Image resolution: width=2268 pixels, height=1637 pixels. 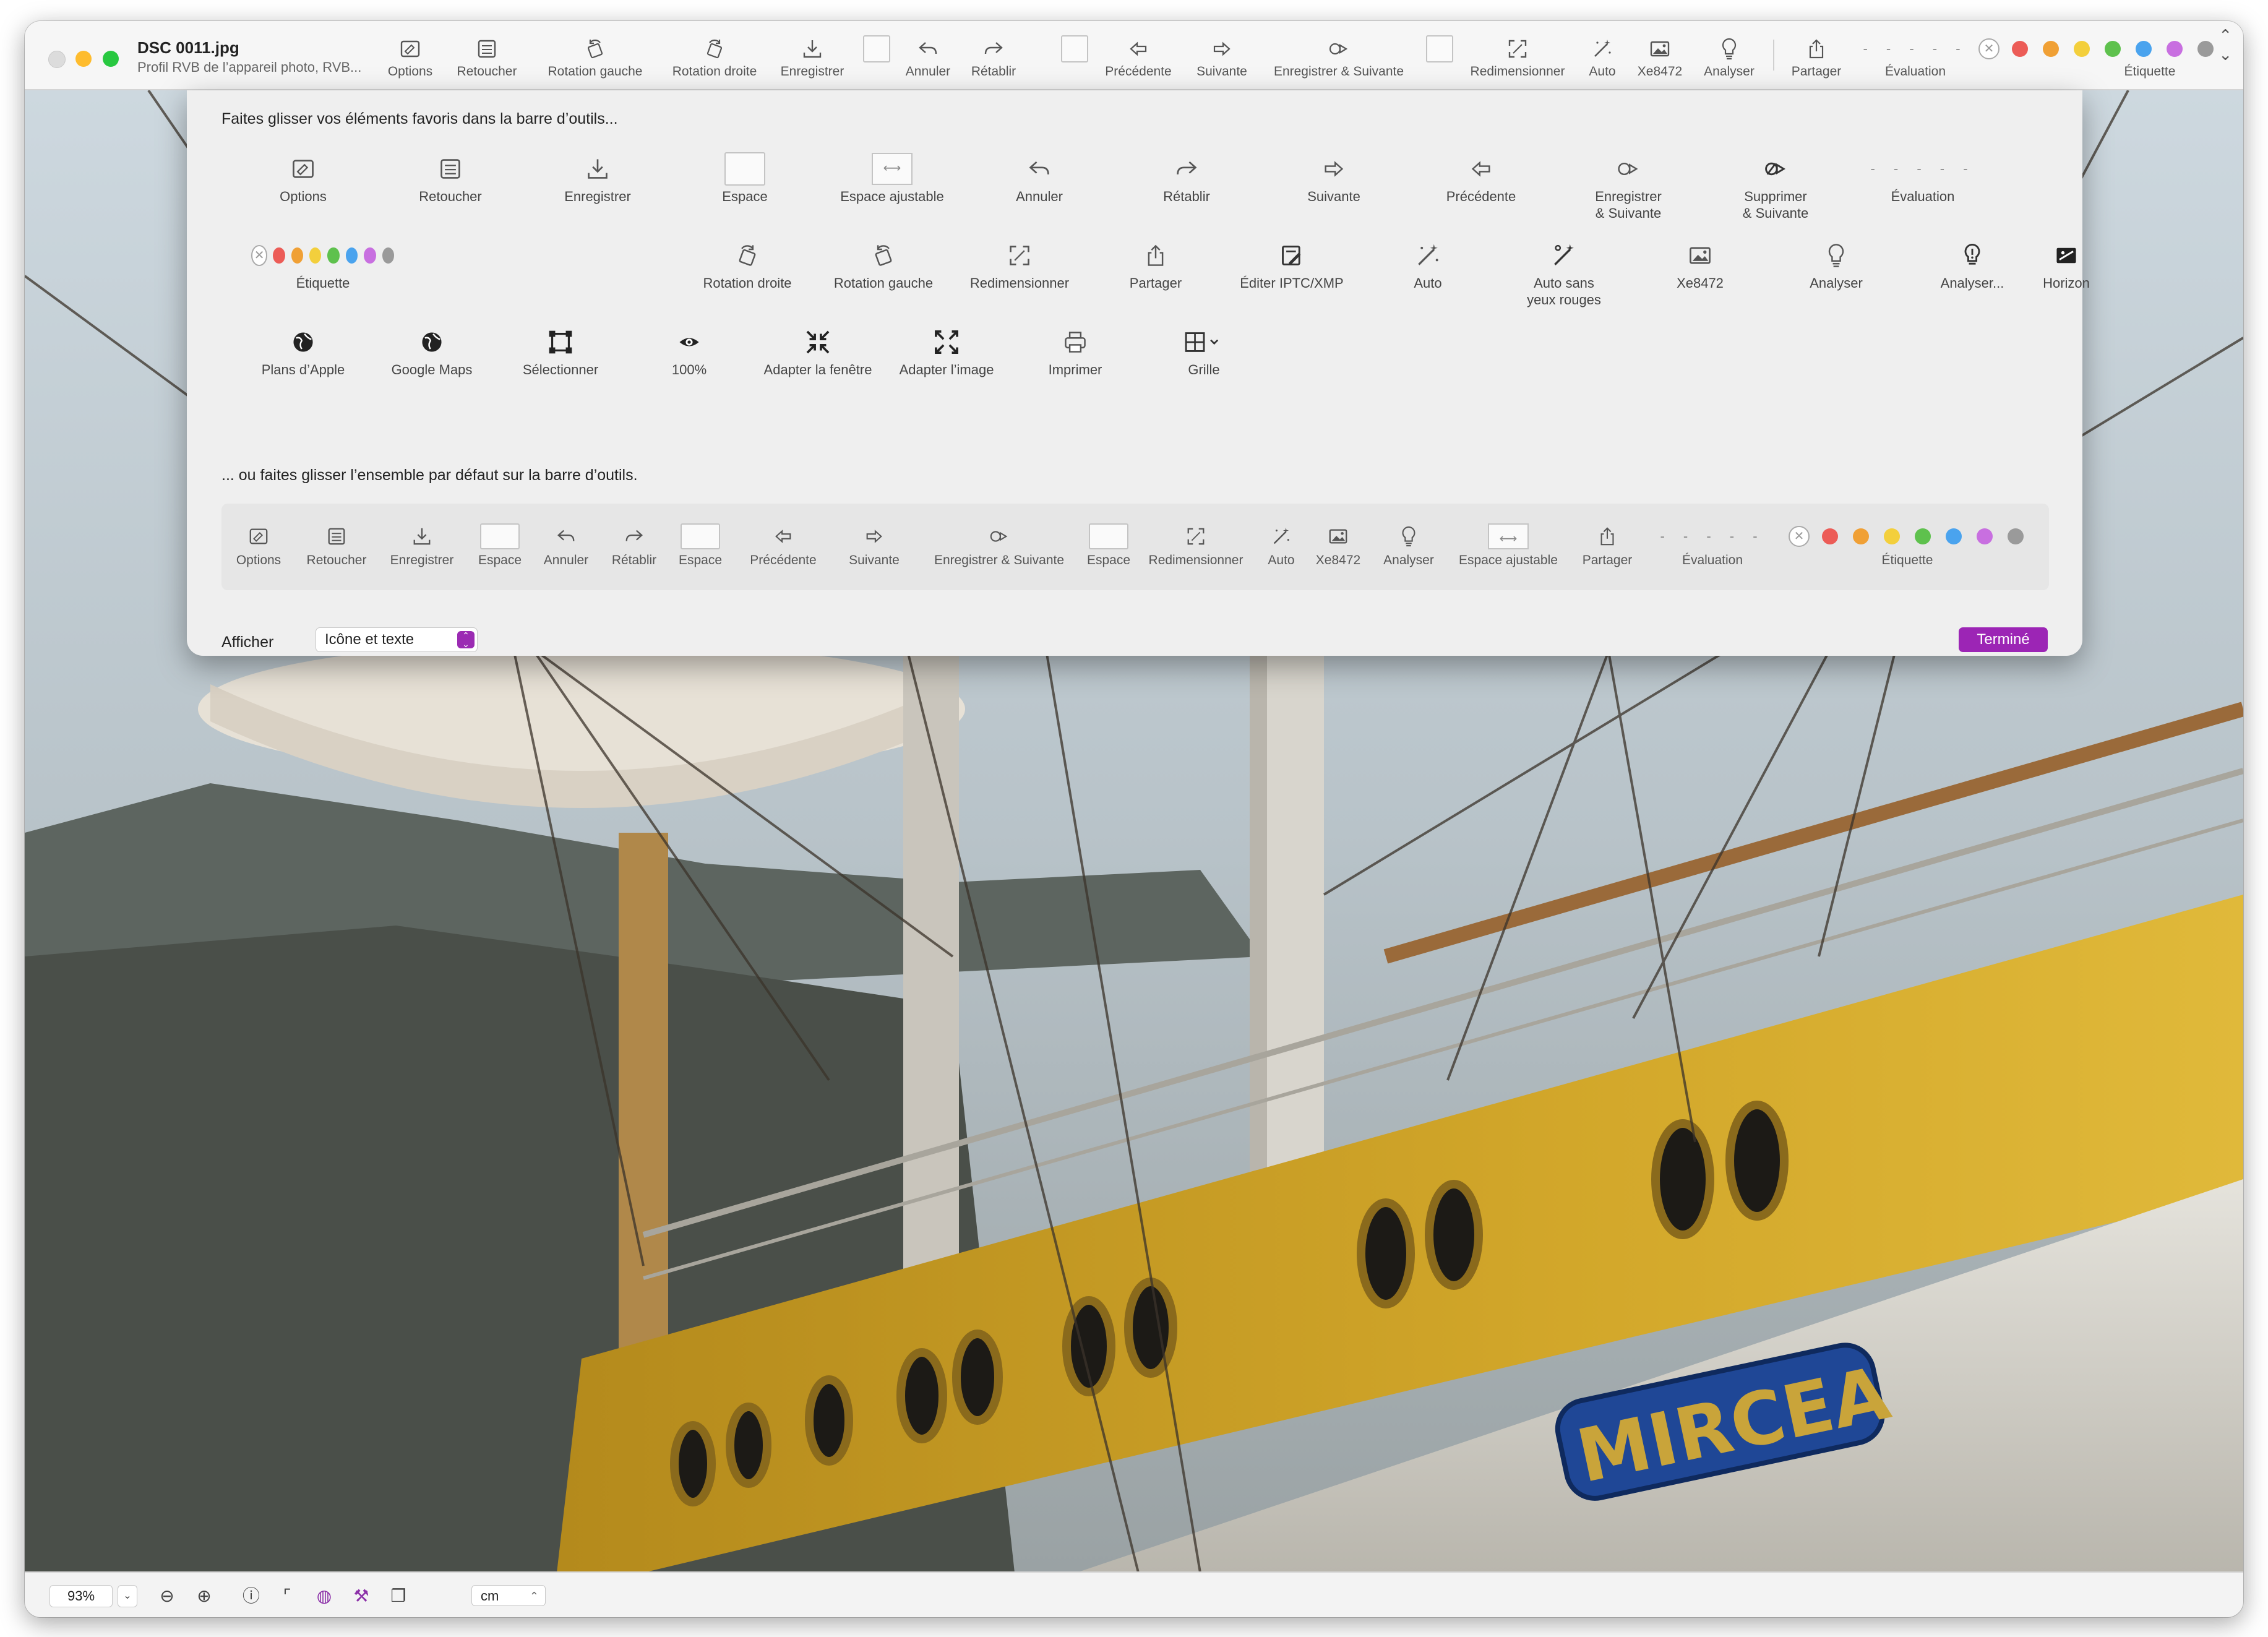 What do you see at coordinates (127, 1596) in the screenshot?
I see `zoom-menu-chevron-icon: ⌄` at bounding box center [127, 1596].